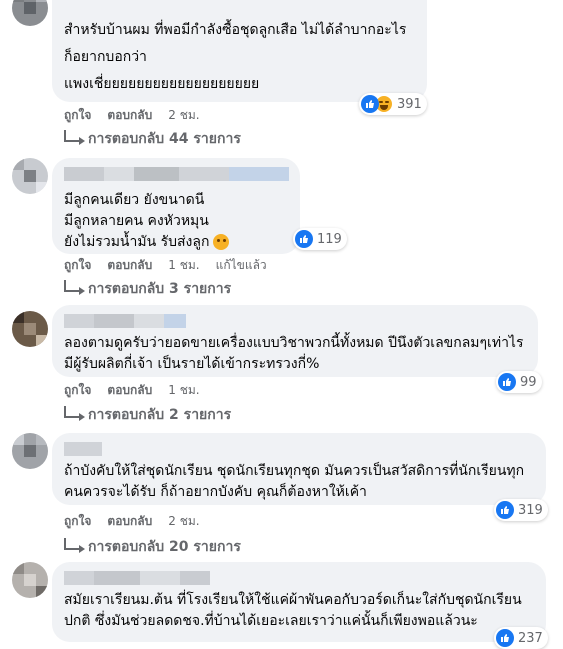 The width and height of the screenshot is (563, 649). I want to click on edited-label: แก้ไขแล้ว, so click(241, 265).